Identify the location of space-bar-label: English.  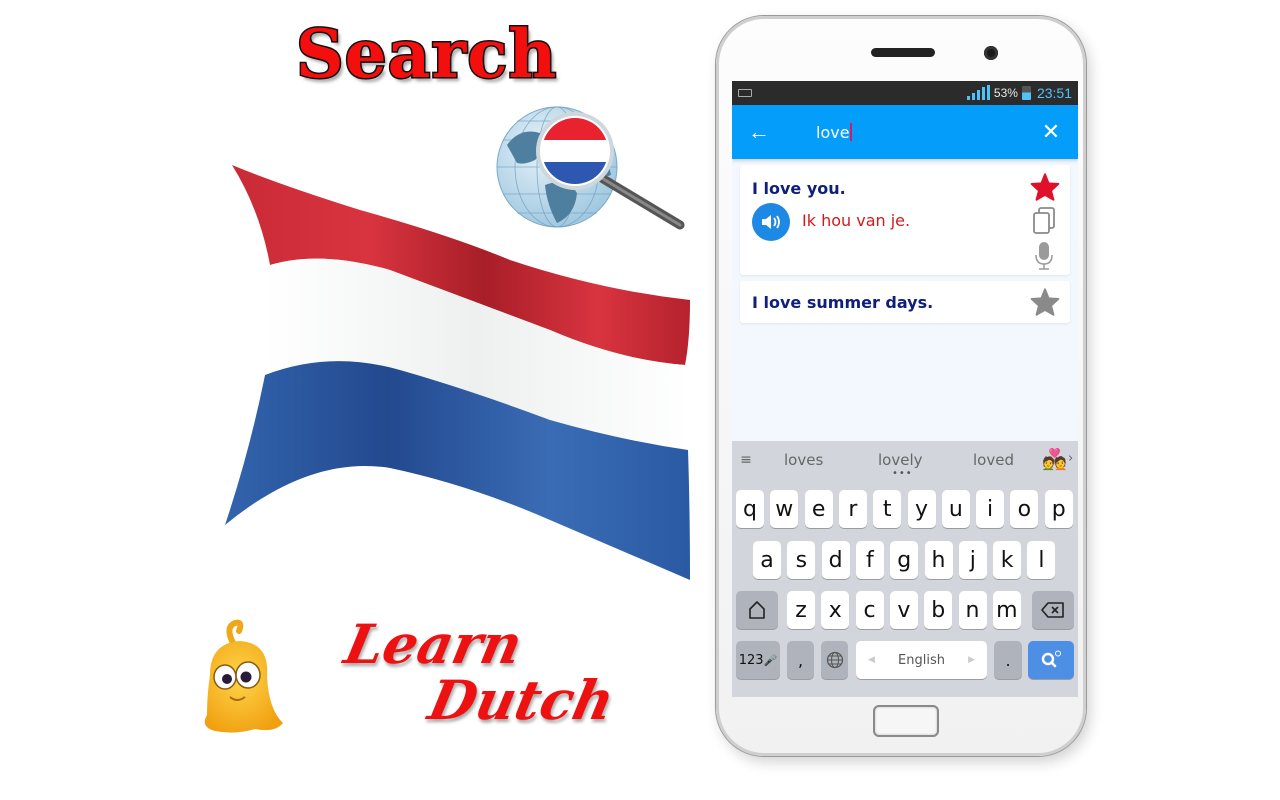
(921, 660).